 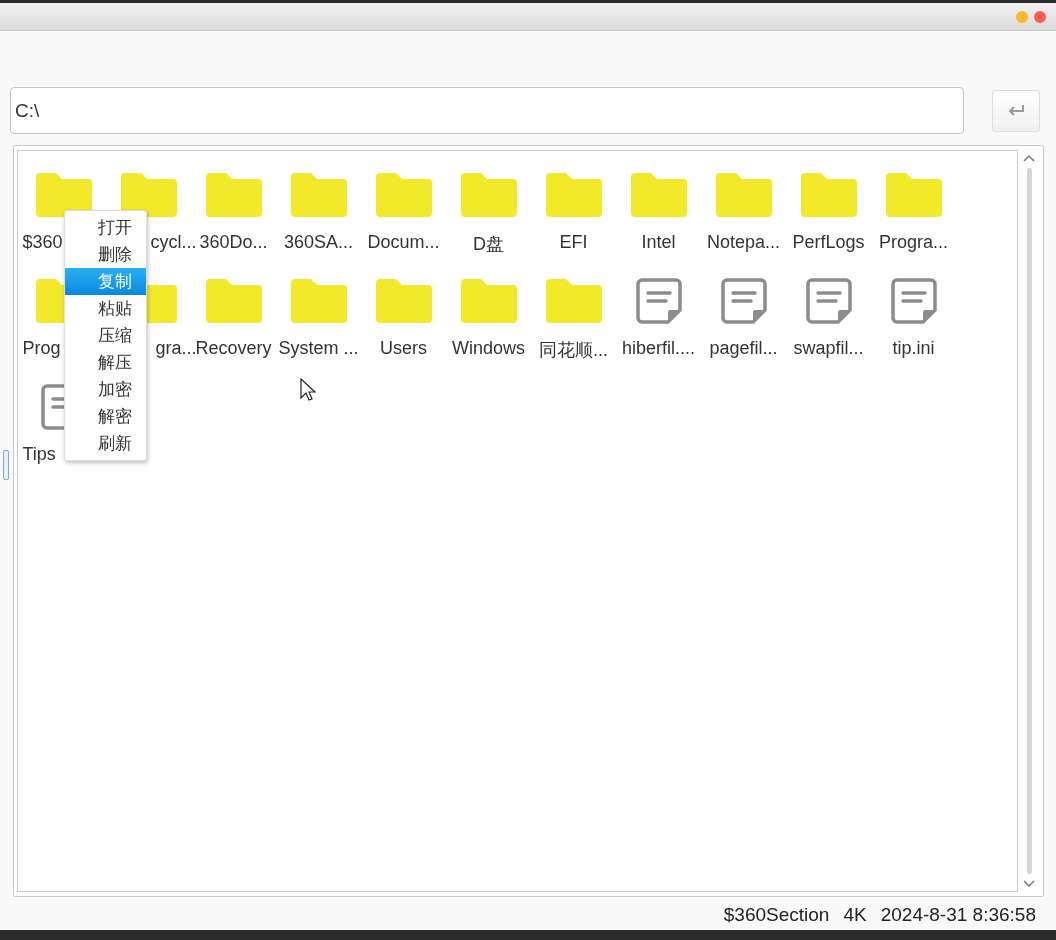 I want to click on status-modified-date: 2024-8-31 8:36:58, so click(x=958, y=915).